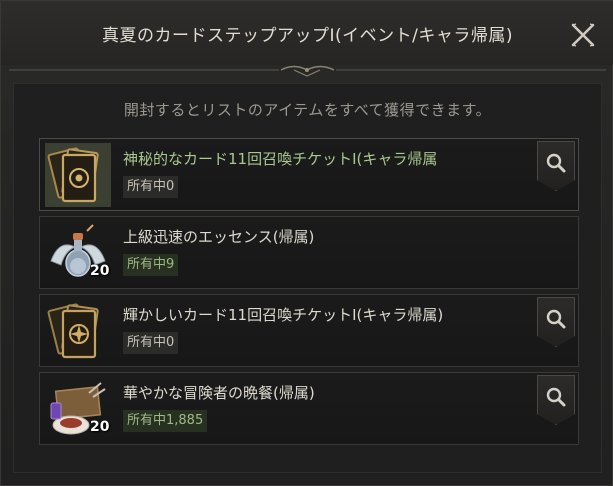  Describe the element at coordinates (309, 330) in the screenshot. I see `list-item: 輝かしいカード11回召喚チケットⅠ(キャラ帰属) 所有中0` at that location.